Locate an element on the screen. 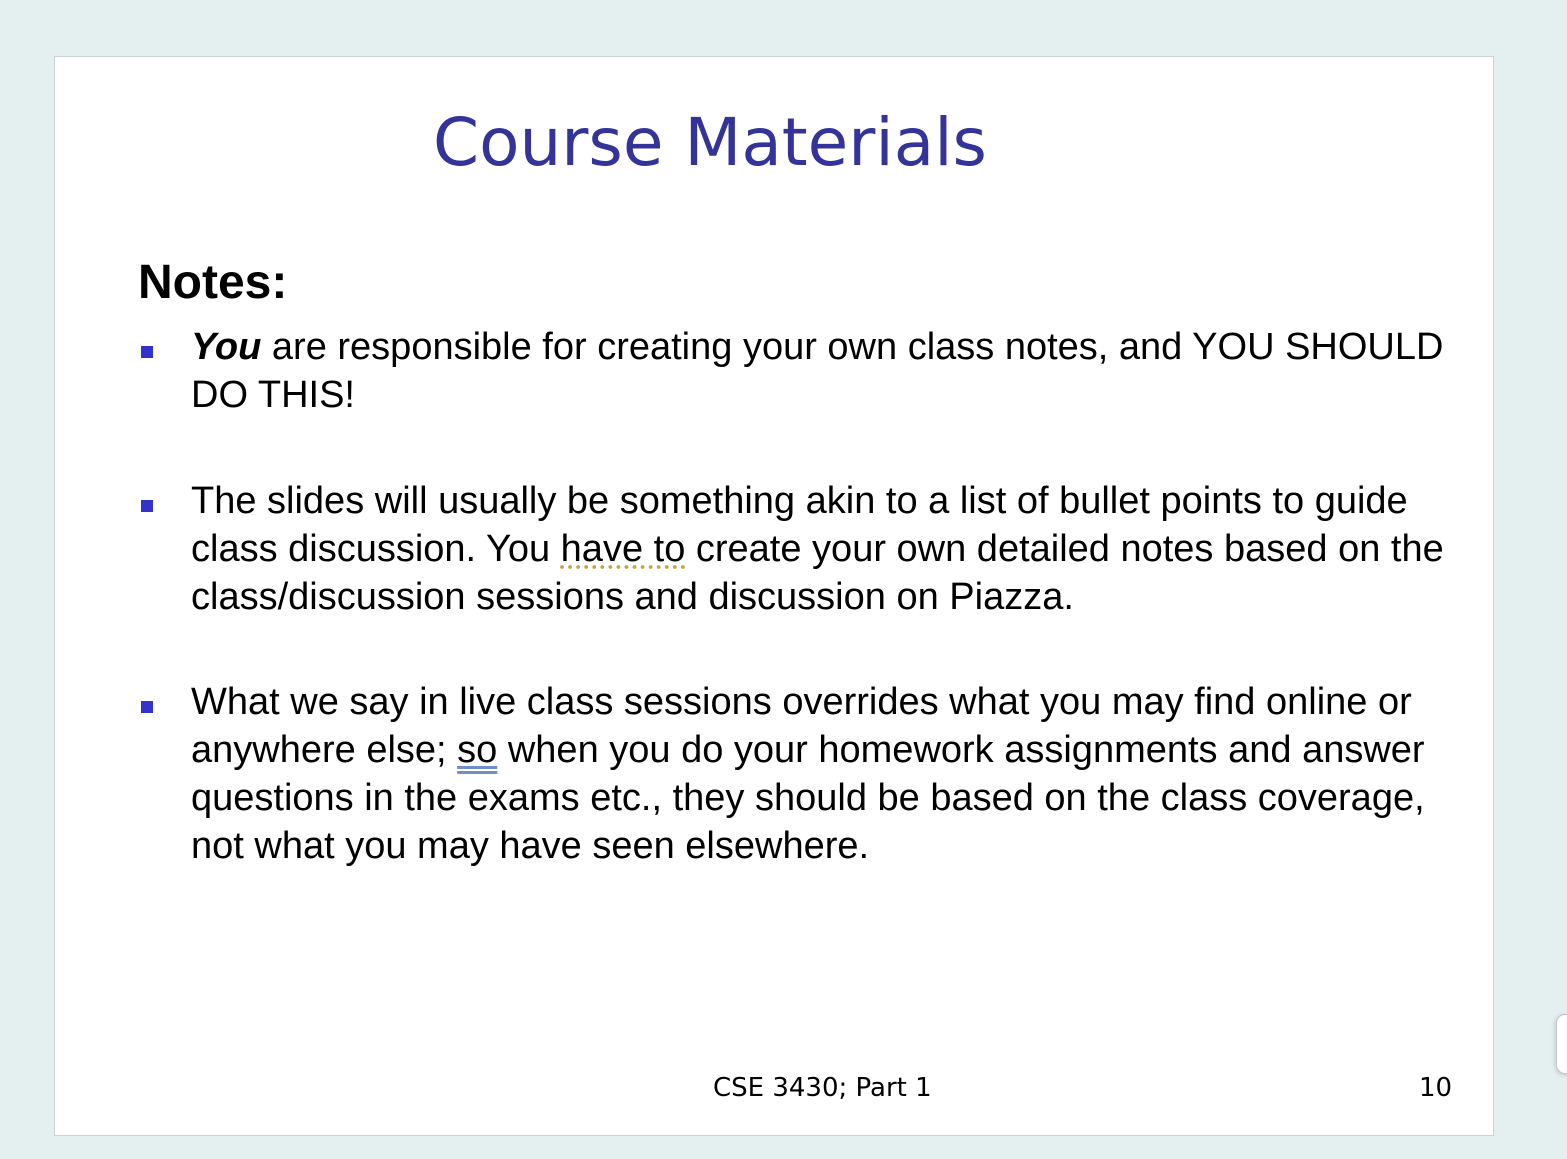 The height and width of the screenshot is (1159, 1567). slide-title: Course Materials is located at coordinates (710, 142).